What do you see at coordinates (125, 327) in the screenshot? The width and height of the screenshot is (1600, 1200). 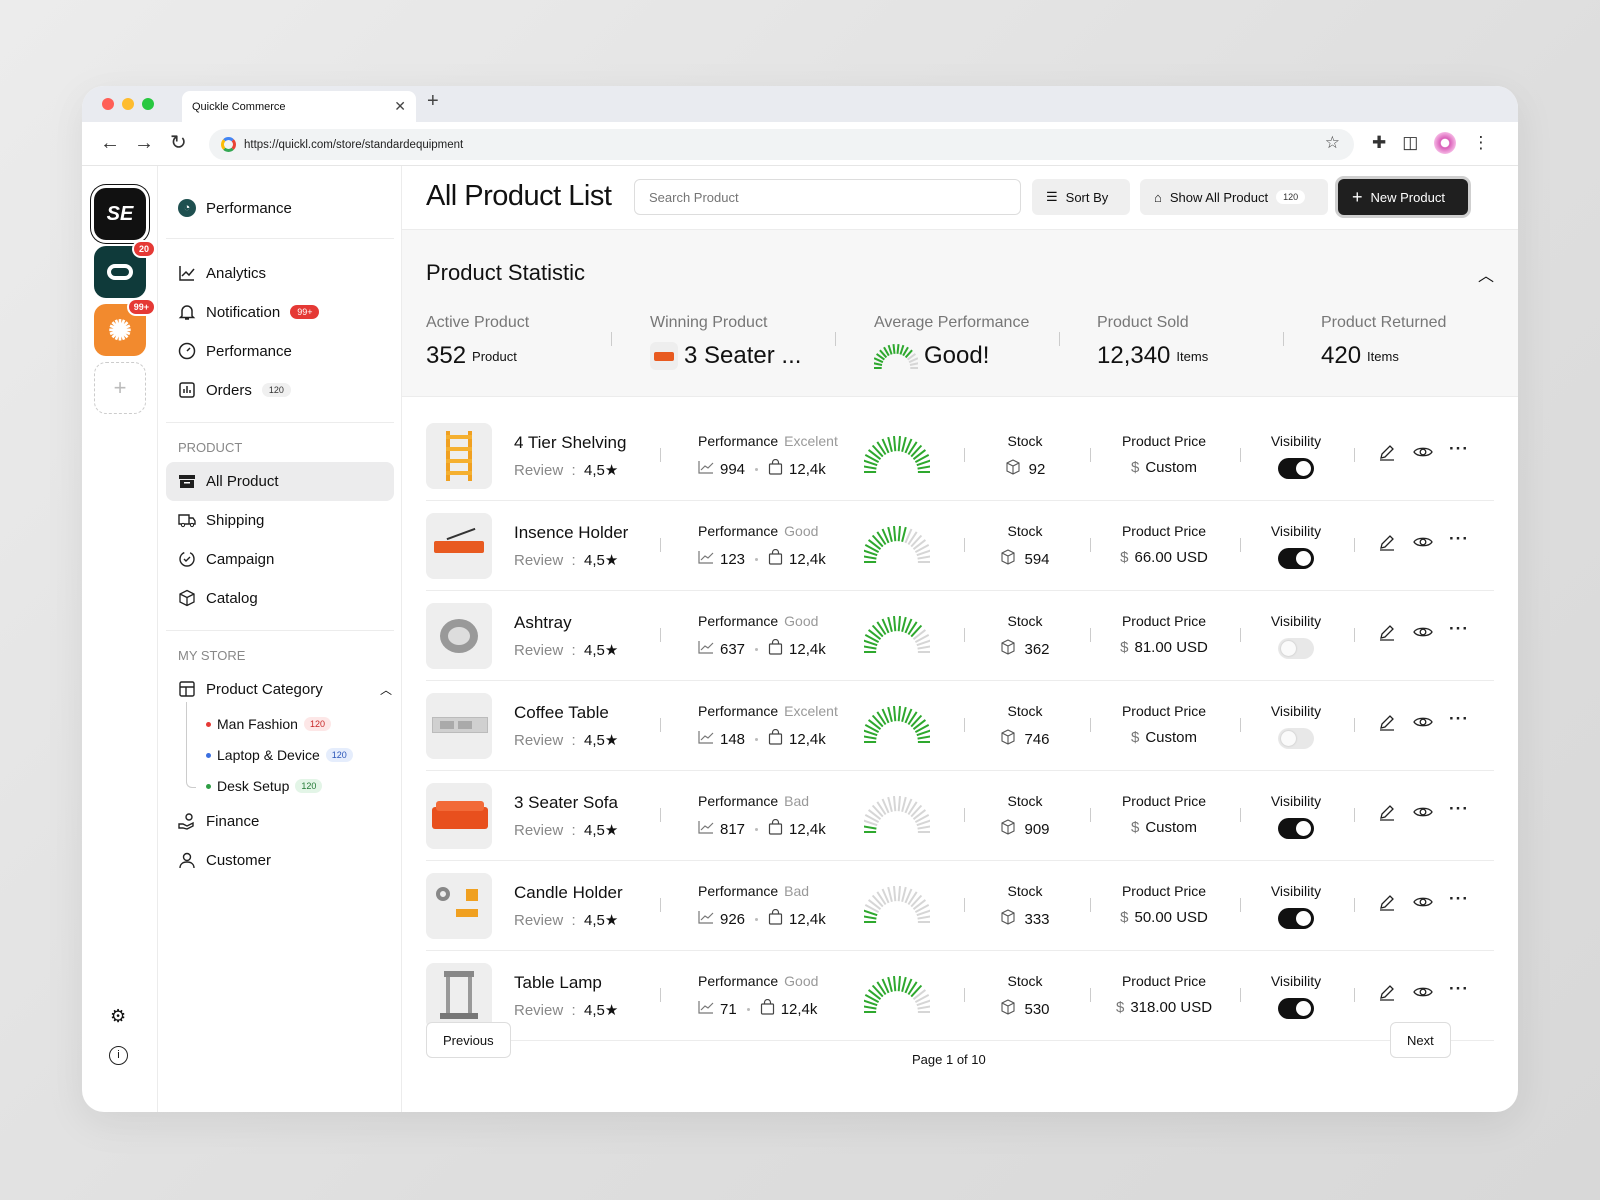 I see `app-flower: ✺ 99+` at bounding box center [125, 327].